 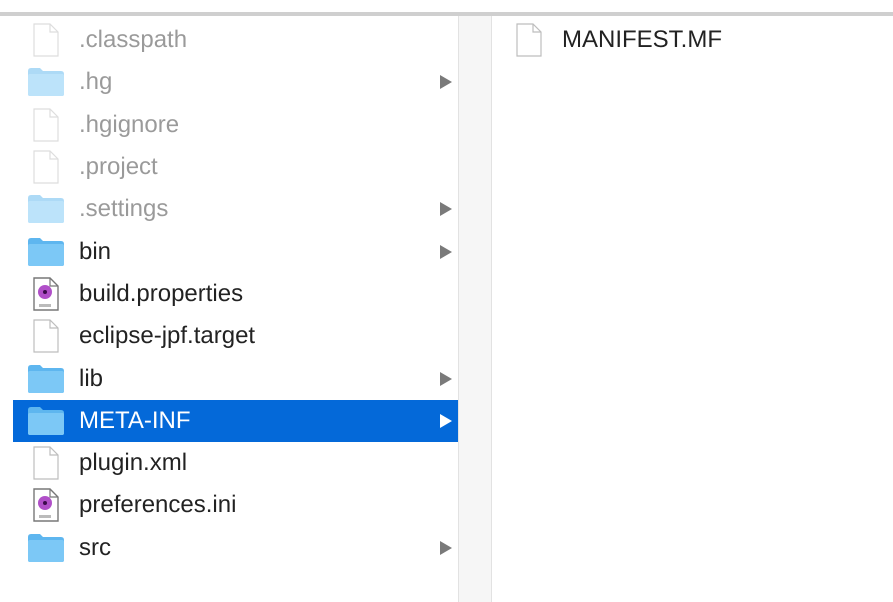 What do you see at coordinates (129, 125) in the screenshot?
I see `file-name: .hgignore` at bounding box center [129, 125].